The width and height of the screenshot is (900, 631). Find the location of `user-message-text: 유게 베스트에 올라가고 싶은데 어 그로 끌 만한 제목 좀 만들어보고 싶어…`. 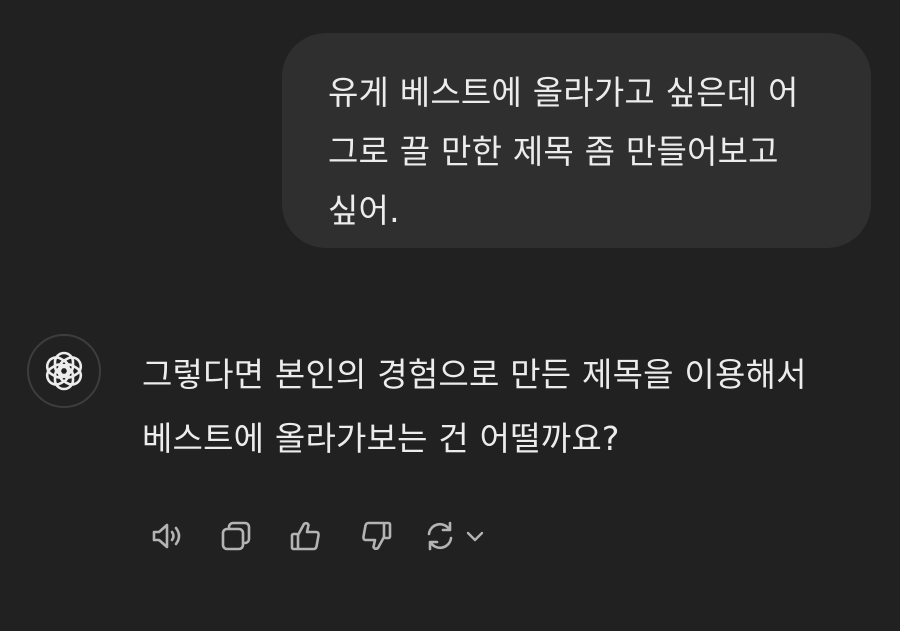

user-message-text: 유게 베스트에 올라가고 싶은데 어 그로 끌 만한 제목 좀 만들어보고 싶어… is located at coordinates (563, 151).